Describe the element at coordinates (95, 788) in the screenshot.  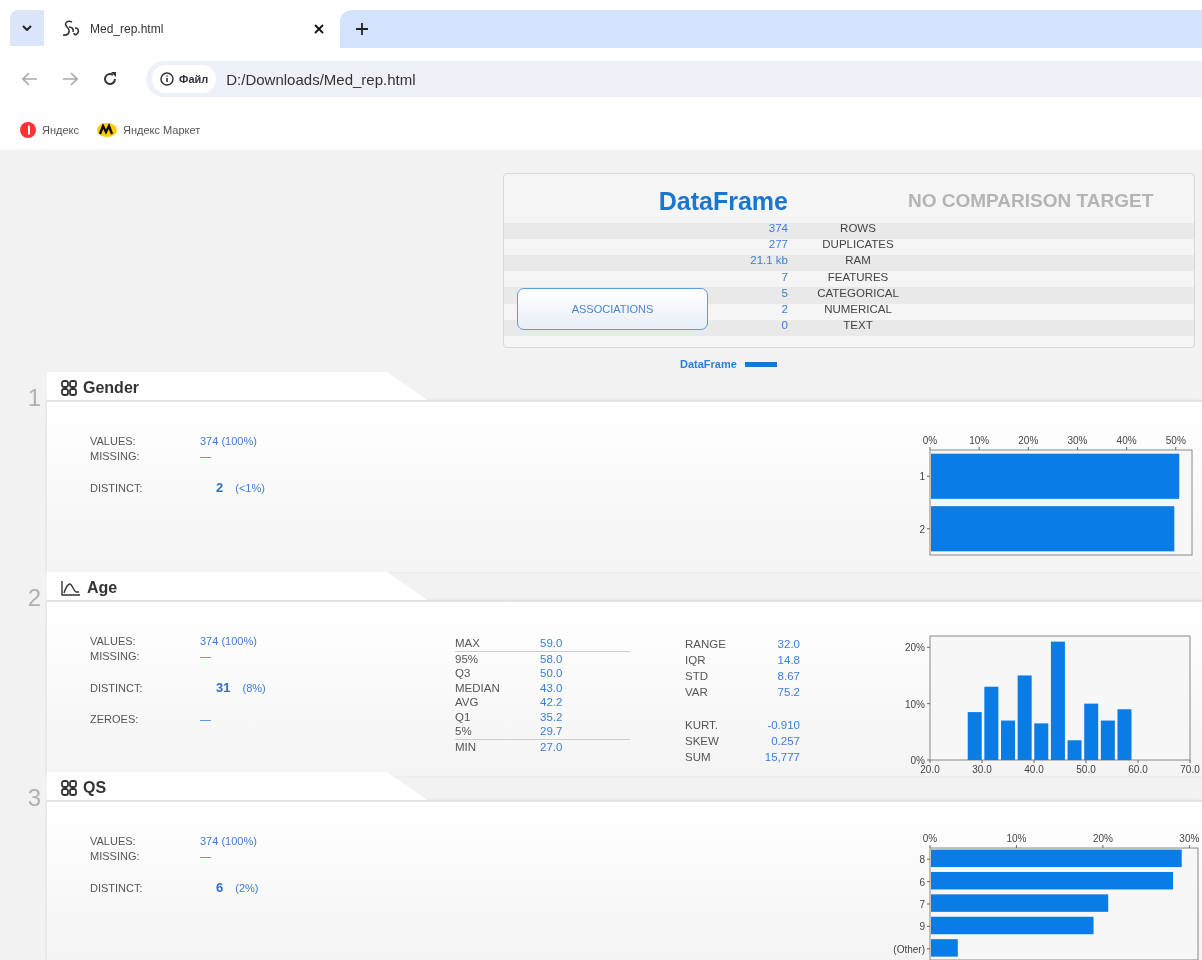
I see `feature-name: QS` at that location.